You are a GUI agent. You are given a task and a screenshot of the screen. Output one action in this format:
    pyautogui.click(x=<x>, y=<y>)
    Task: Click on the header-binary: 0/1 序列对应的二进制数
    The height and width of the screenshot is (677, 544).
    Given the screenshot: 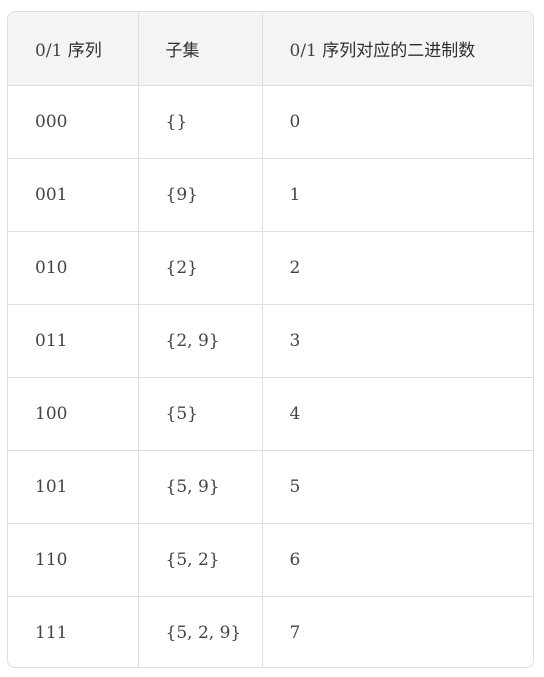 What is the action you would take?
    pyautogui.click(x=397, y=49)
    